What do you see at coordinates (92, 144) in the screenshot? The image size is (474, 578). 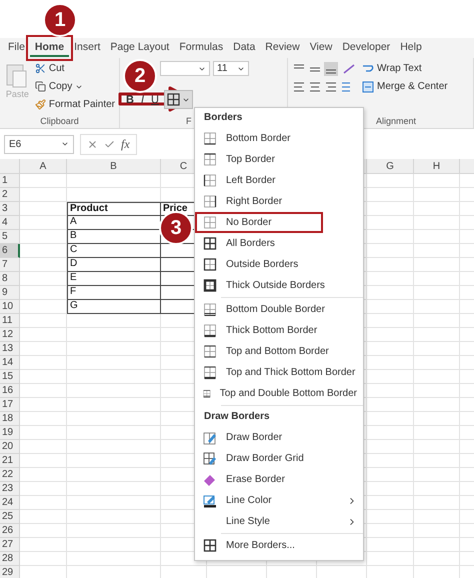 I see `cancel-icon` at bounding box center [92, 144].